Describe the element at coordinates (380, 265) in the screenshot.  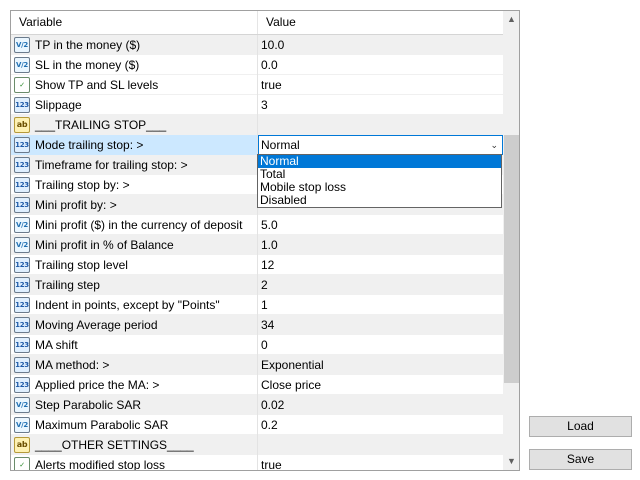
I see `value-cell-trailing-stop-level: 12` at that location.